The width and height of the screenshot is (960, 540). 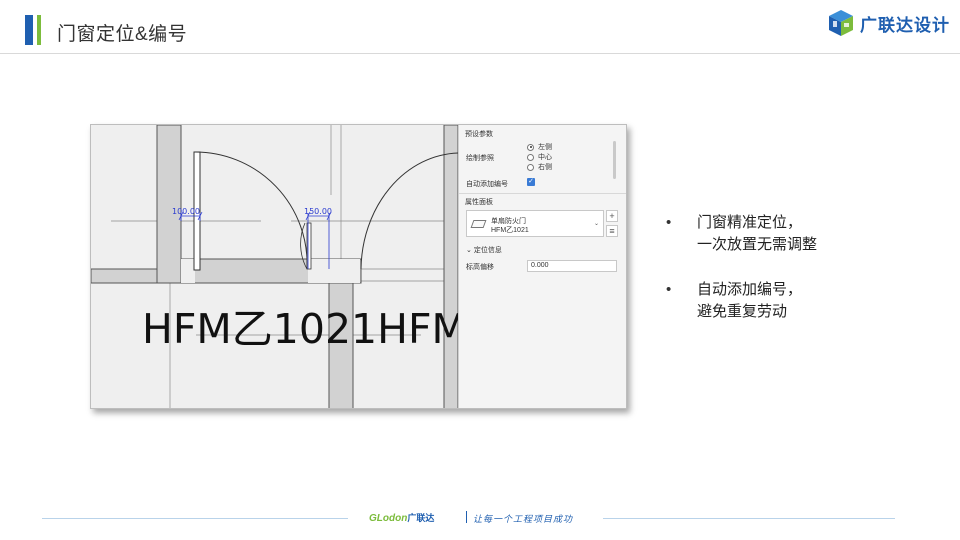 I want to click on footer-line-left, so click(x=195, y=518).